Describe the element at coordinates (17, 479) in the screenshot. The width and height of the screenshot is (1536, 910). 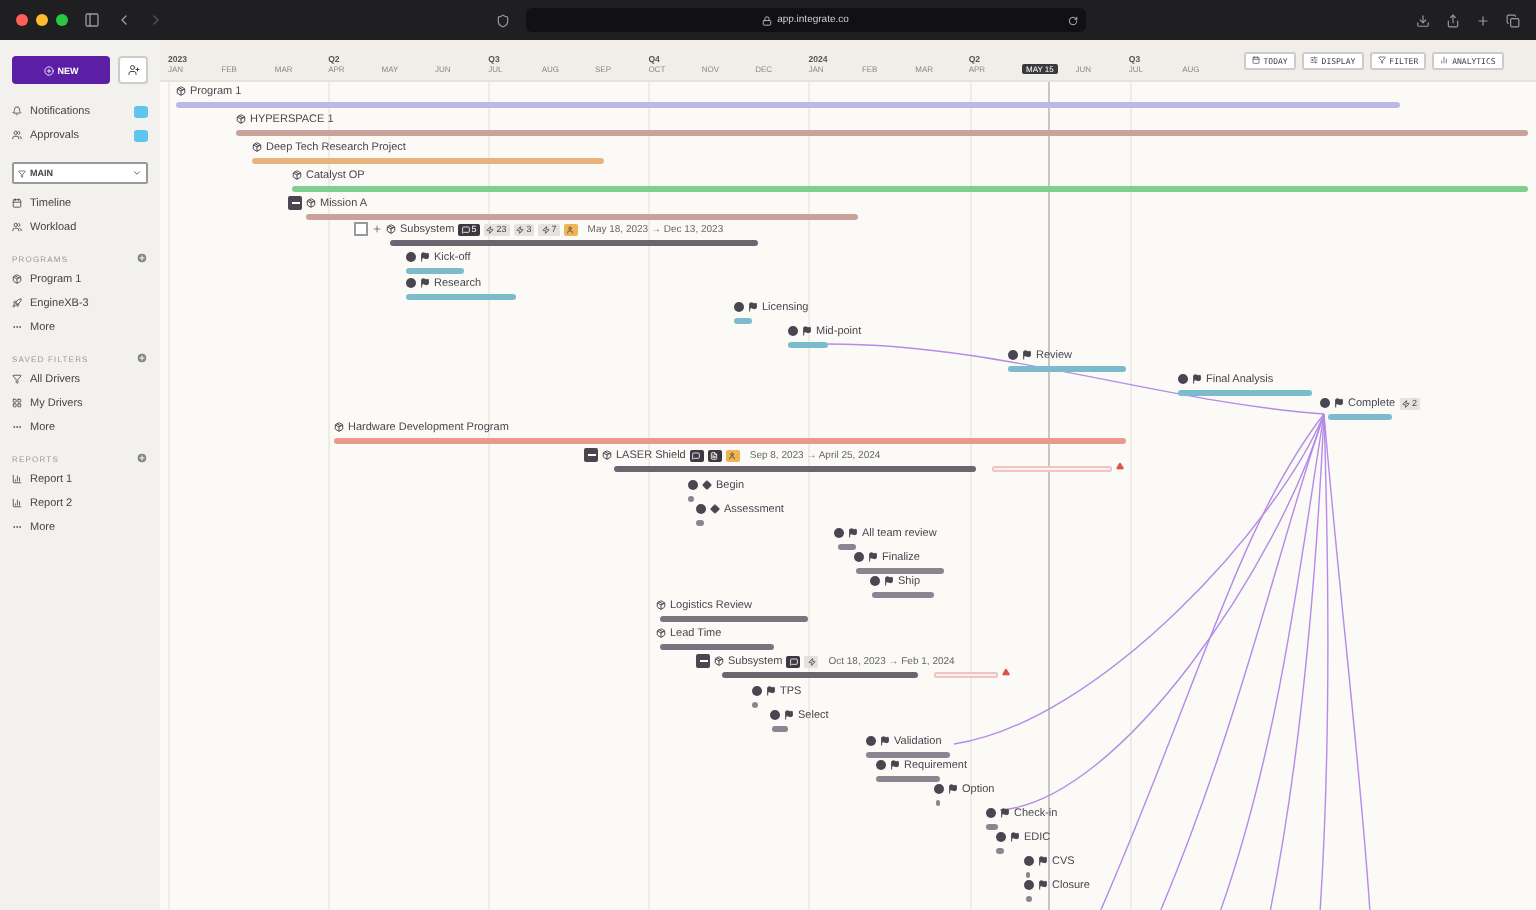
I see `chart-icon` at that location.